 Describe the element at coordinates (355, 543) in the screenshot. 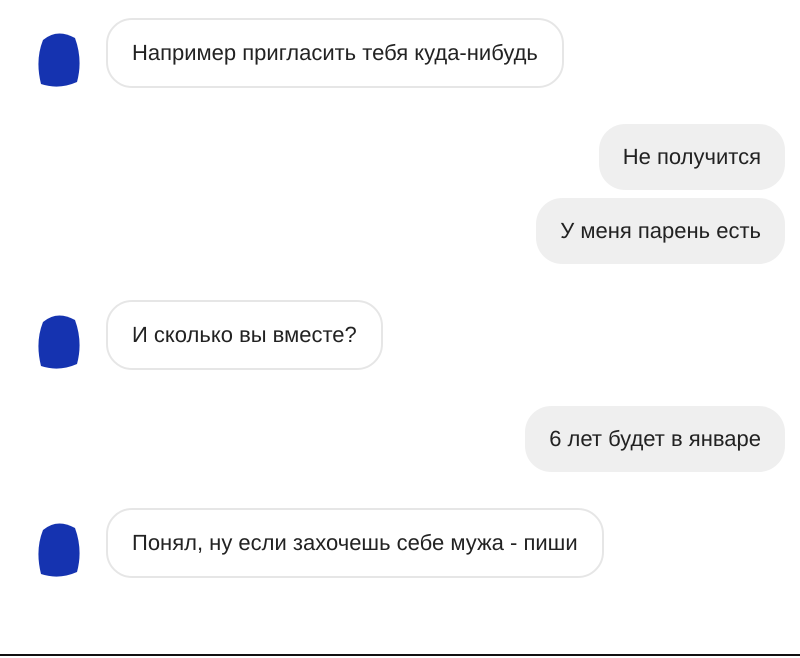

I see `incoming-message: Понял, ну если захочешь себе мужа - пиши` at that location.